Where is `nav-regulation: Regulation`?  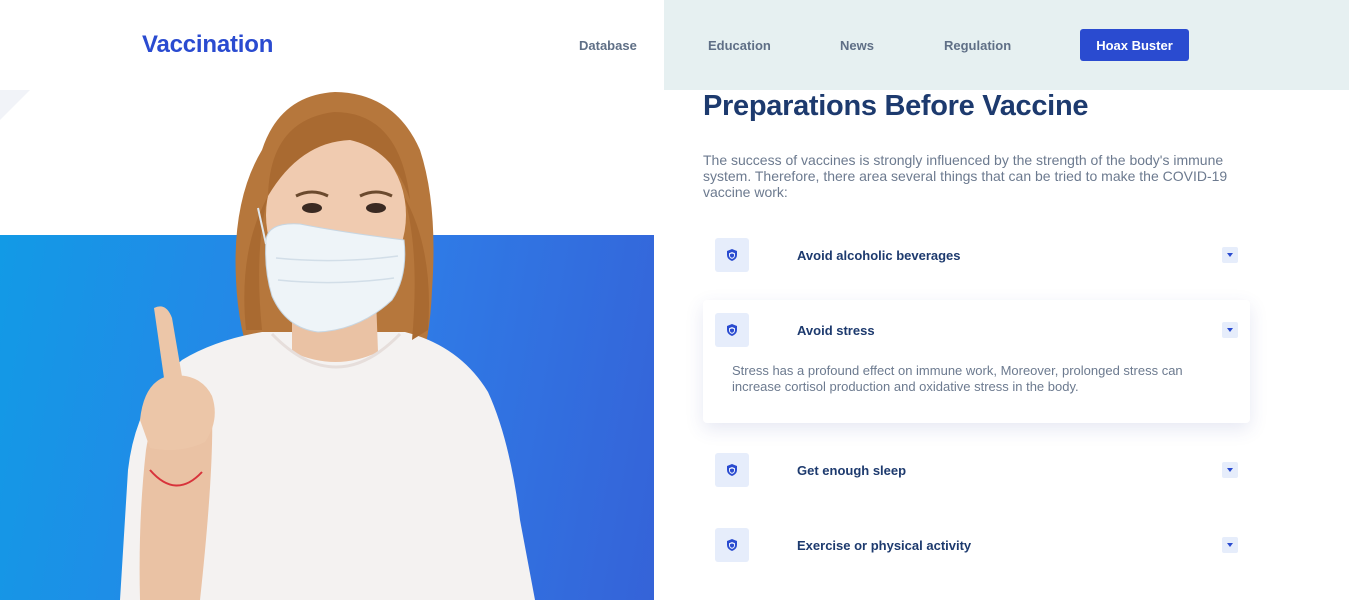
nav-regulation: Regulation is located at coordinates (977, 45).